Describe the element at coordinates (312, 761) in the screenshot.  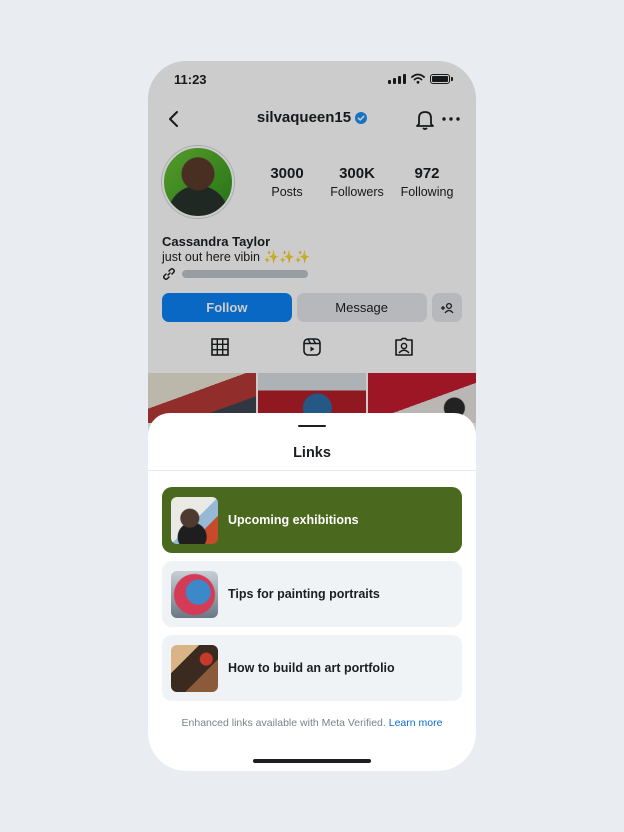
I see `home-indicator` at that location.